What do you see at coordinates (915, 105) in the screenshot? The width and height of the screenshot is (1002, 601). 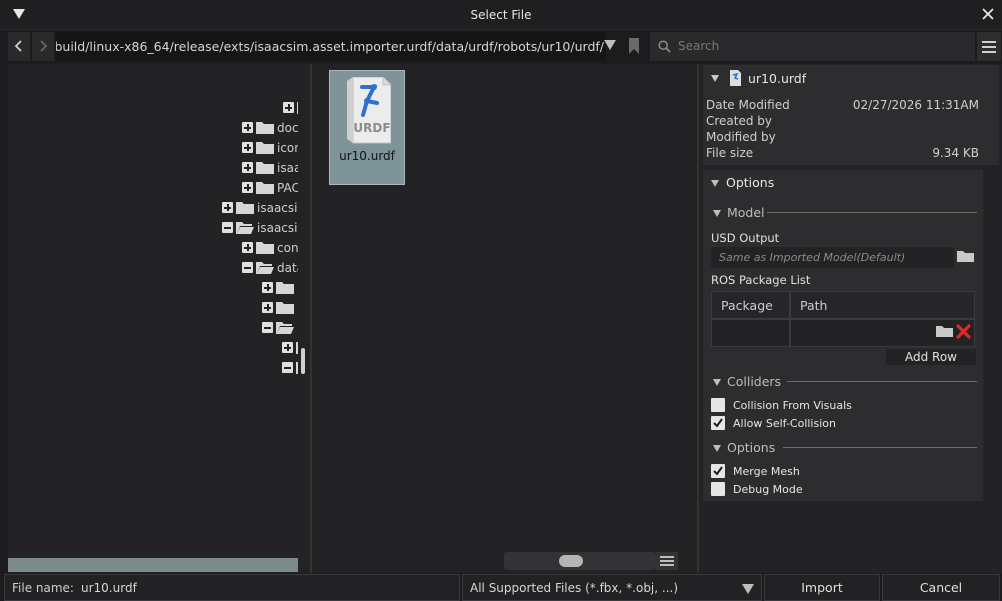 I see `date-modified-value: 02/27/2026 11:31AM` at bounding box center [915, 105].